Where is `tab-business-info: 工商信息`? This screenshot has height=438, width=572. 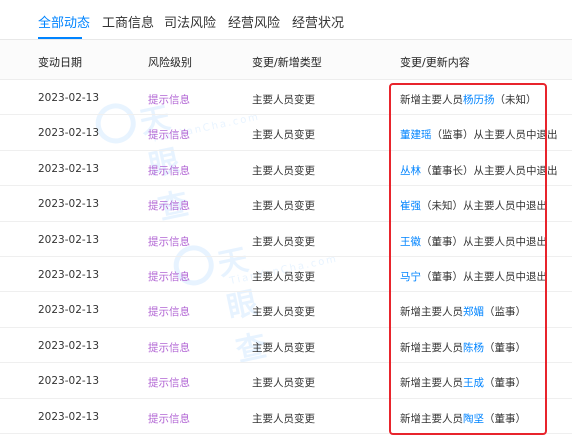 tab-business-info: 工商信息 is located at coordinates (128, 21).